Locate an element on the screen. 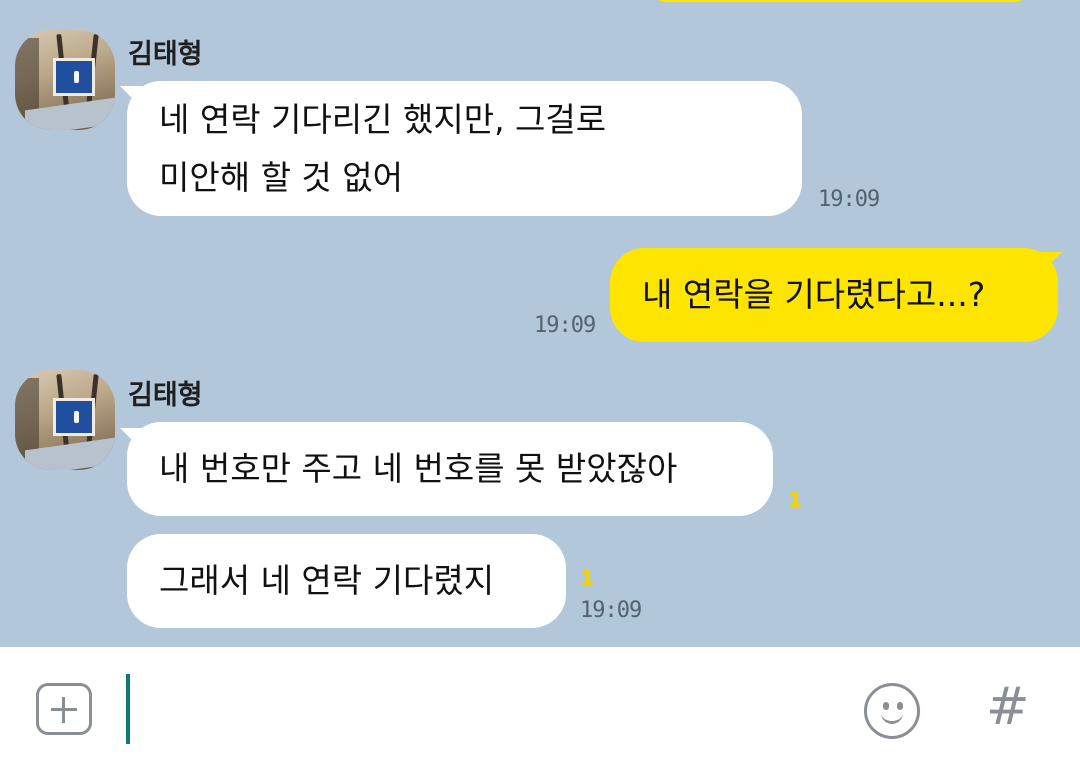 This screenshot has width=1080, height=772. message-bubble: 내 번호만 주고 네 번호를 못 받았잖아 is located at coordinates (450, 469).